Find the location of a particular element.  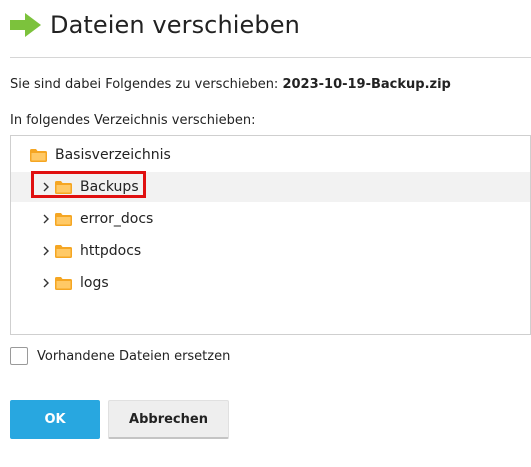

tree-item-backups: Backups is located at coordinates (270, 187).